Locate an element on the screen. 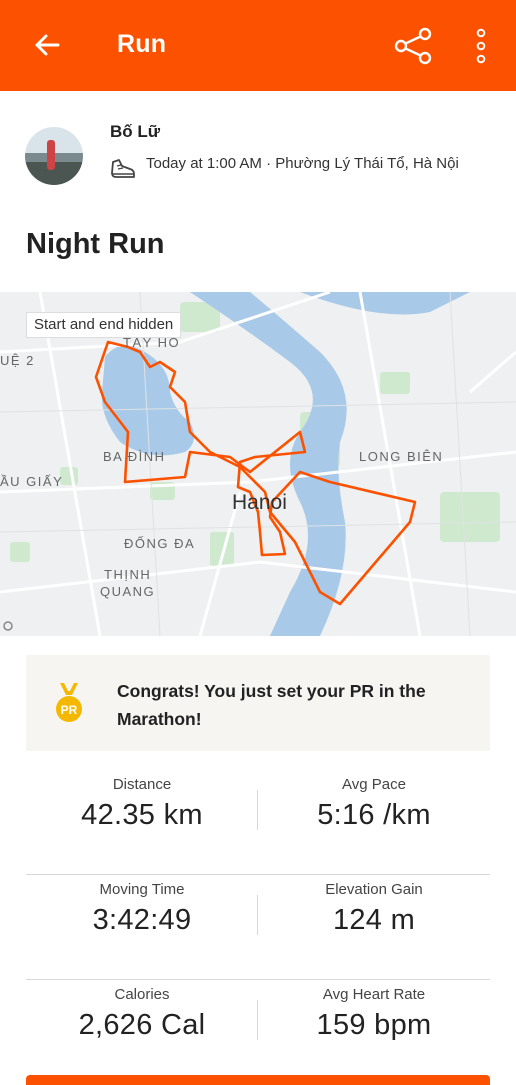  stat-value: 124 m is located at coordinates (374, 920).